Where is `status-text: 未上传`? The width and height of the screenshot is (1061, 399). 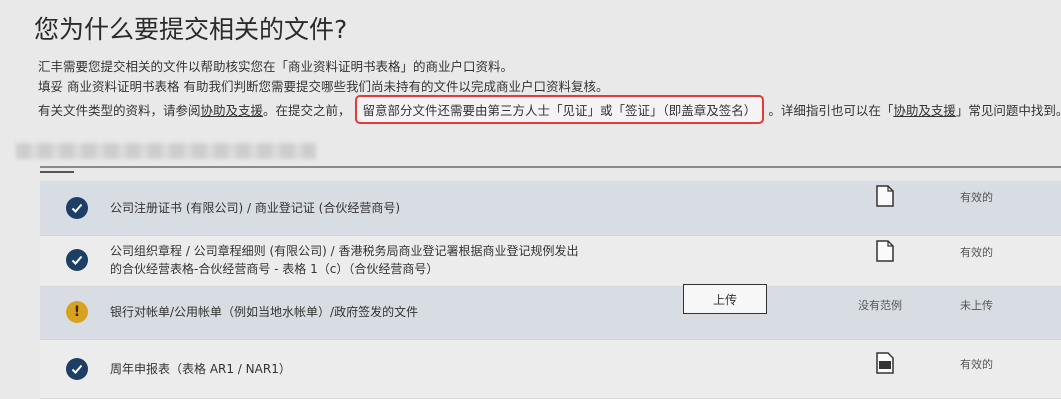 status-text: 未上传 is located at coordinates (976, 305).